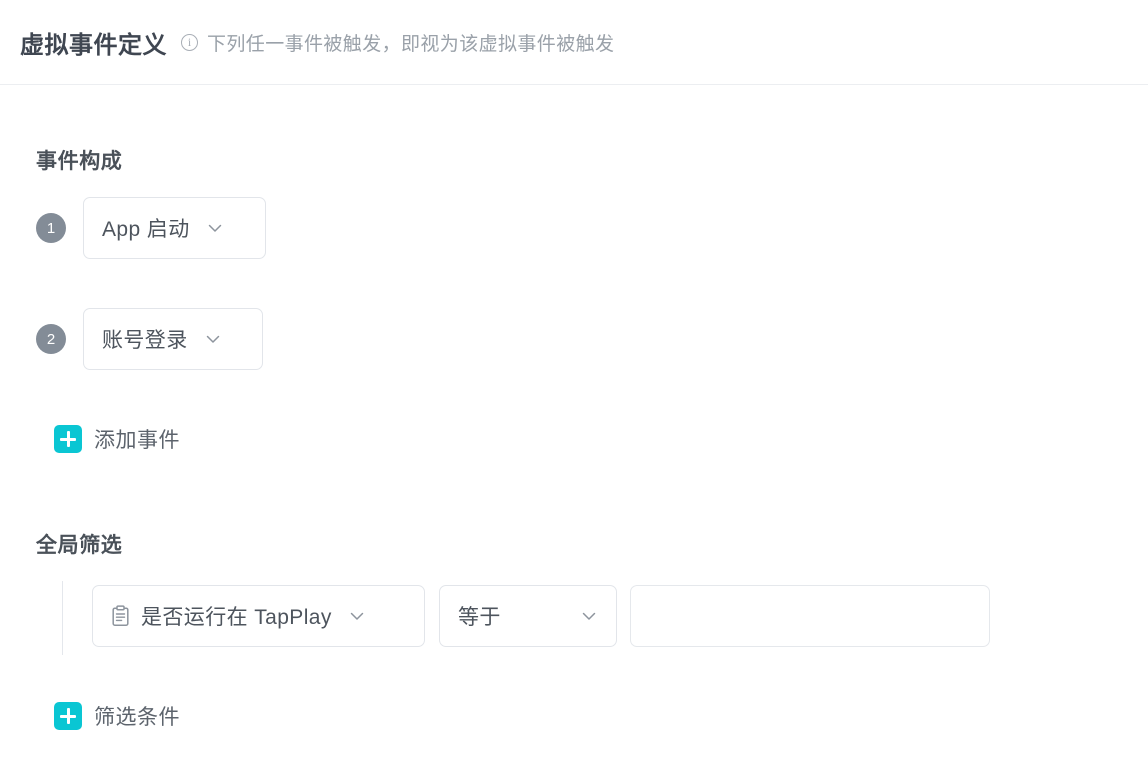 The width and height of the screenshot is (1148, 766). What do you see at coordinates (79, 545) in the screenshot?
I see `global-filter-title: 全局筛选` at bounding box center [79, 545].